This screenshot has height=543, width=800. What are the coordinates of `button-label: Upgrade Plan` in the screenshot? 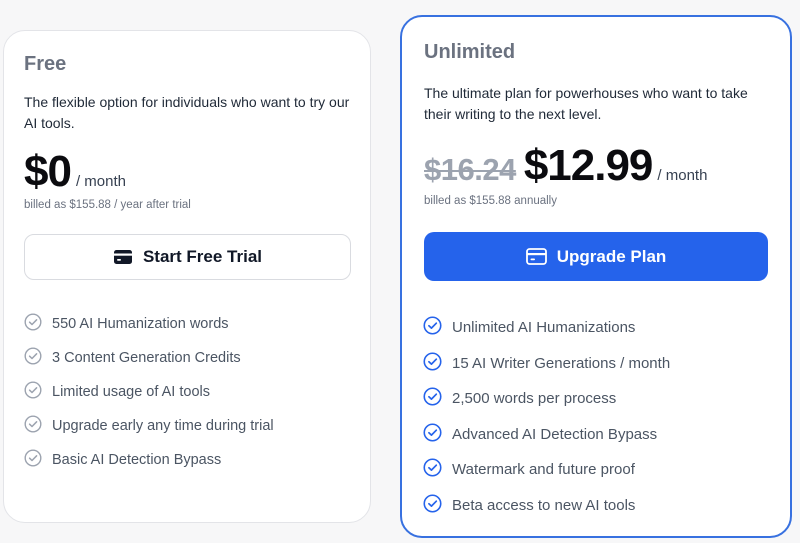 It's located at (611, 256).